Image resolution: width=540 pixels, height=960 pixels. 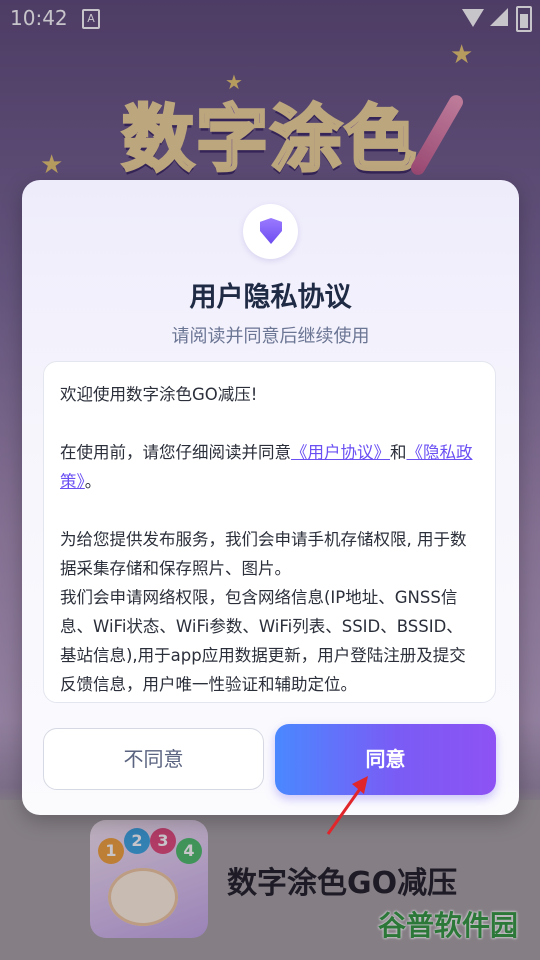 I want to click on dialog-title: 用户隐私协议, so click(x=270, y=297).